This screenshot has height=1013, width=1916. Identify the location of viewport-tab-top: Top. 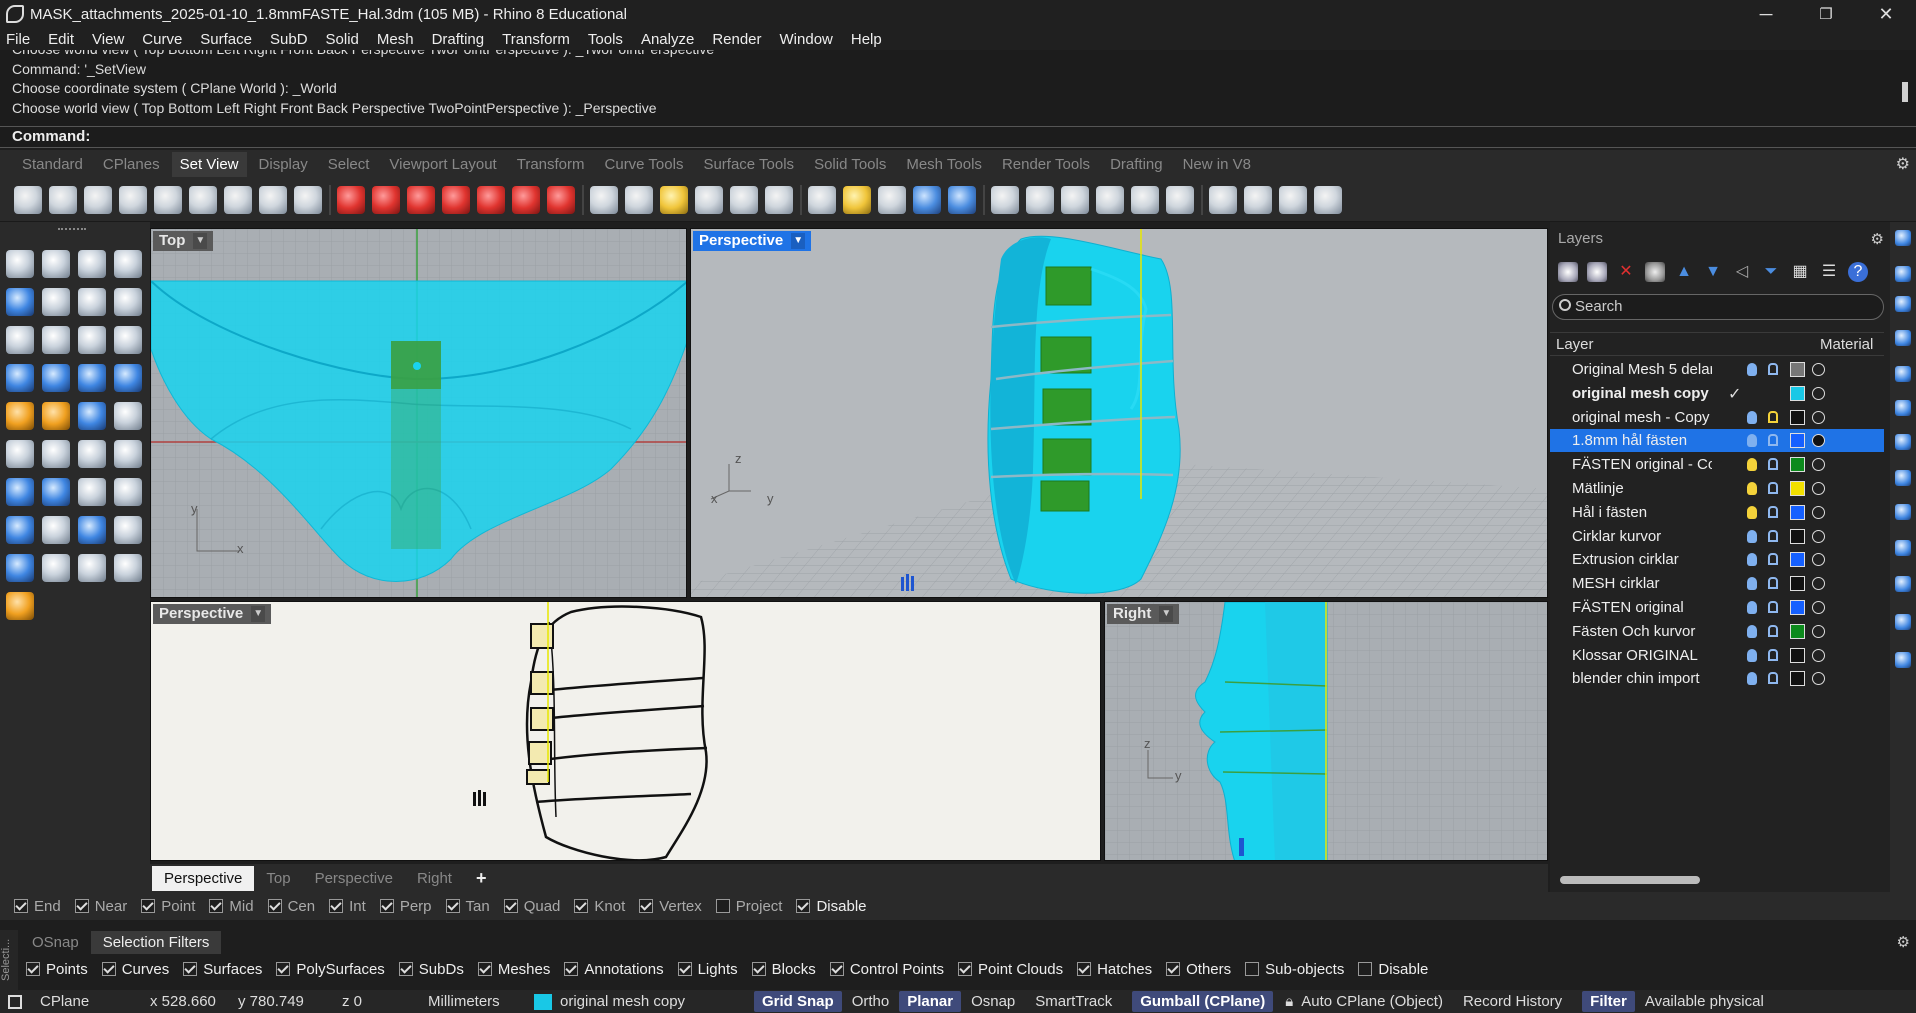
(278, 878).